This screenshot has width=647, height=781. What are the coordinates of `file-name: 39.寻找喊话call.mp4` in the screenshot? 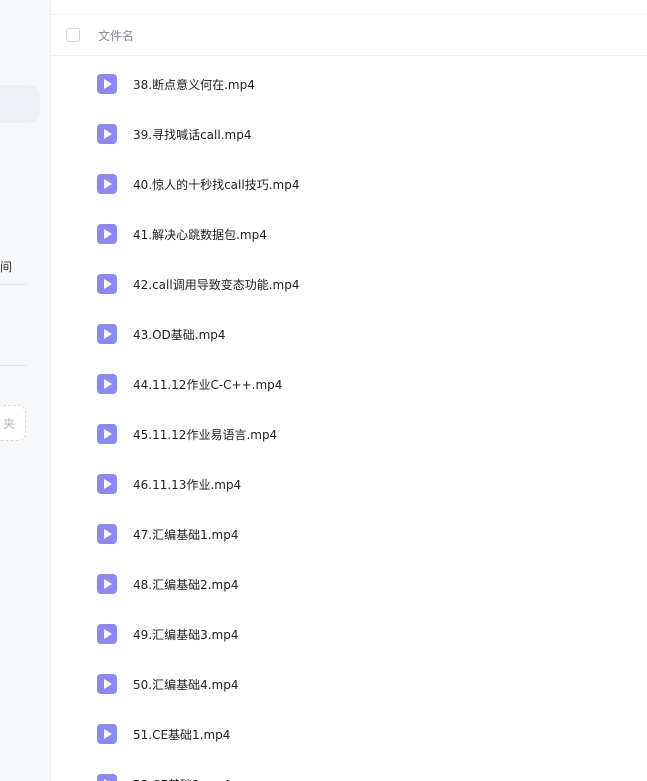 It's located at (192, 134).